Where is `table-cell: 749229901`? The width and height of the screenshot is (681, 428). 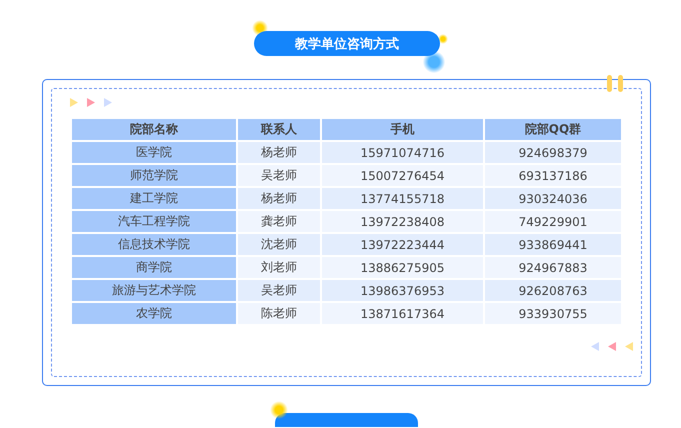
table-cell: 749229901 is located at coordinates (553, 221).